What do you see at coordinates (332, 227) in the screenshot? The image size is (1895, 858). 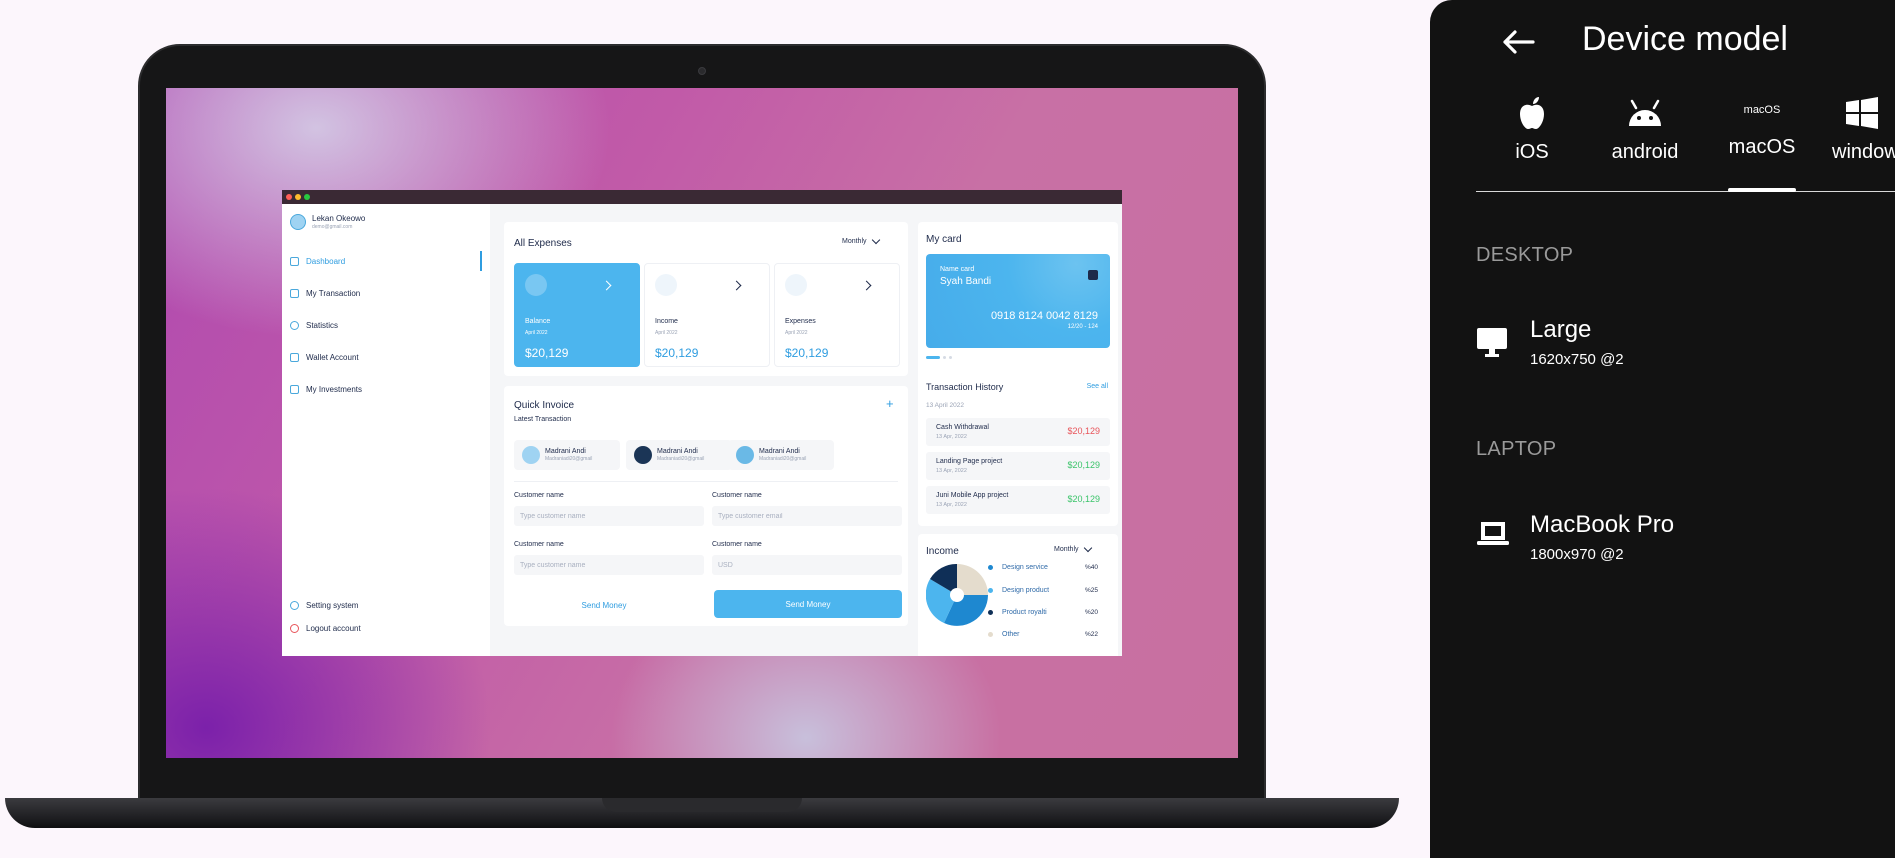 I see `user-email: demo@gmail.com` at bounding box center [332, 227].